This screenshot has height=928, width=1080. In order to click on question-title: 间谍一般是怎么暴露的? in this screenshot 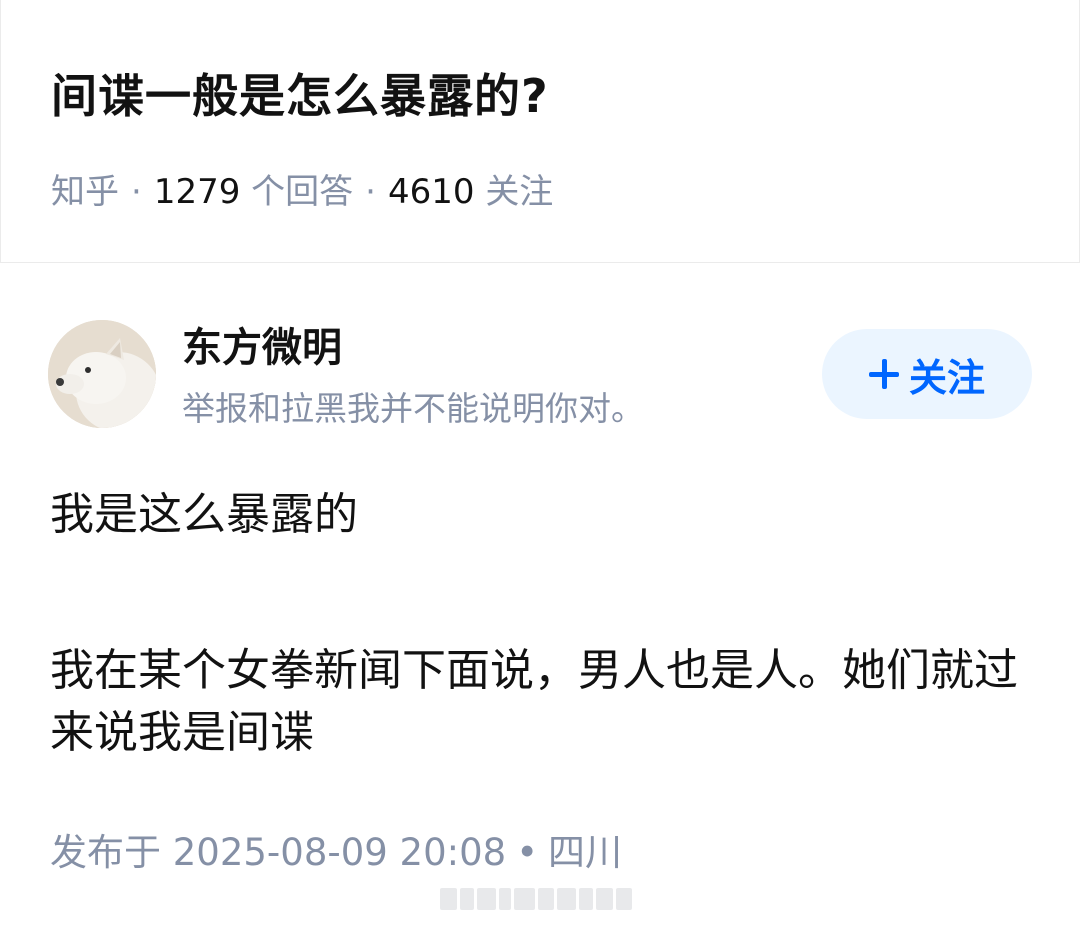, I will do `click(300, 96)`.